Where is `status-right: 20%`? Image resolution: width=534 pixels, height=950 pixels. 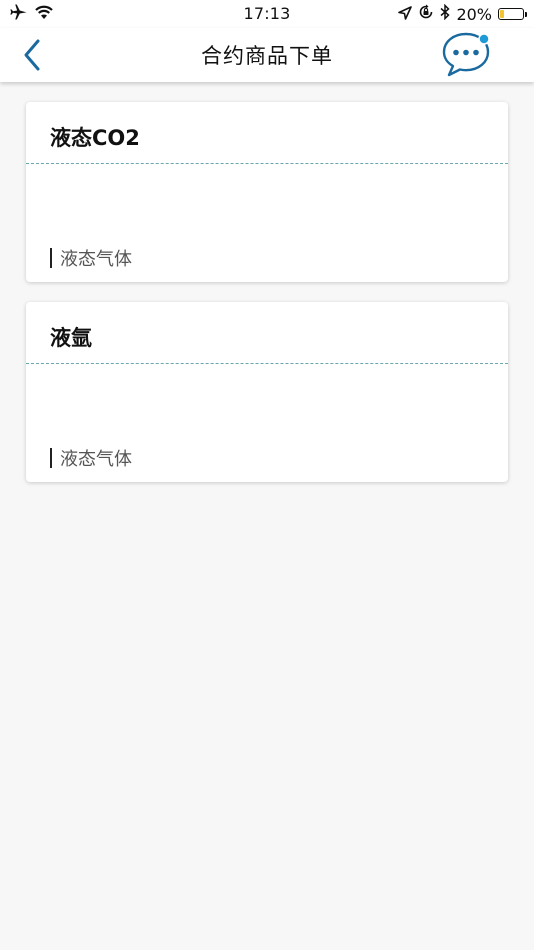 status-right: 20% is located at coordinates (462, 13).